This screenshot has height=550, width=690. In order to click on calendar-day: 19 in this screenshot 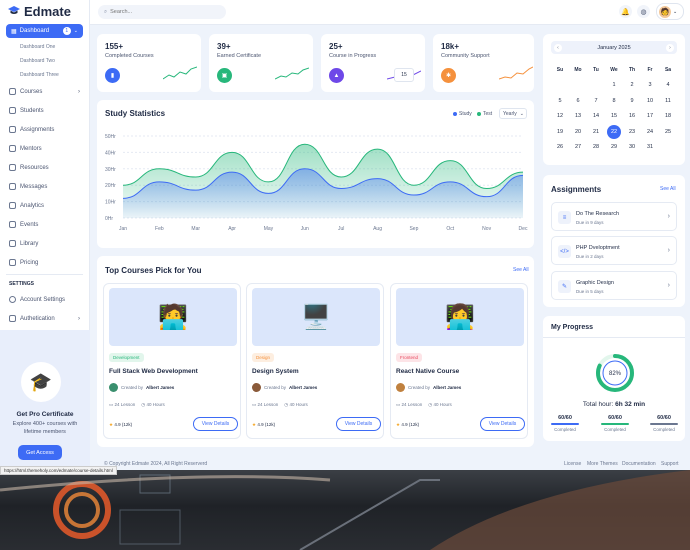, I will do `click(560, 132)`.